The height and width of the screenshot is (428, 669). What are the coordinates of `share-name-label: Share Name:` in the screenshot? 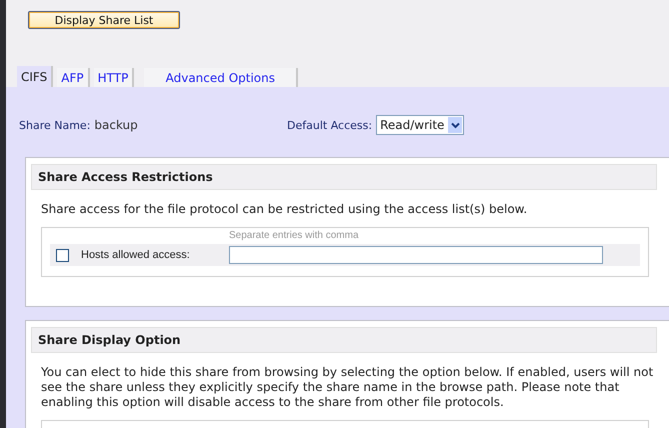 It's located at (54, 125).